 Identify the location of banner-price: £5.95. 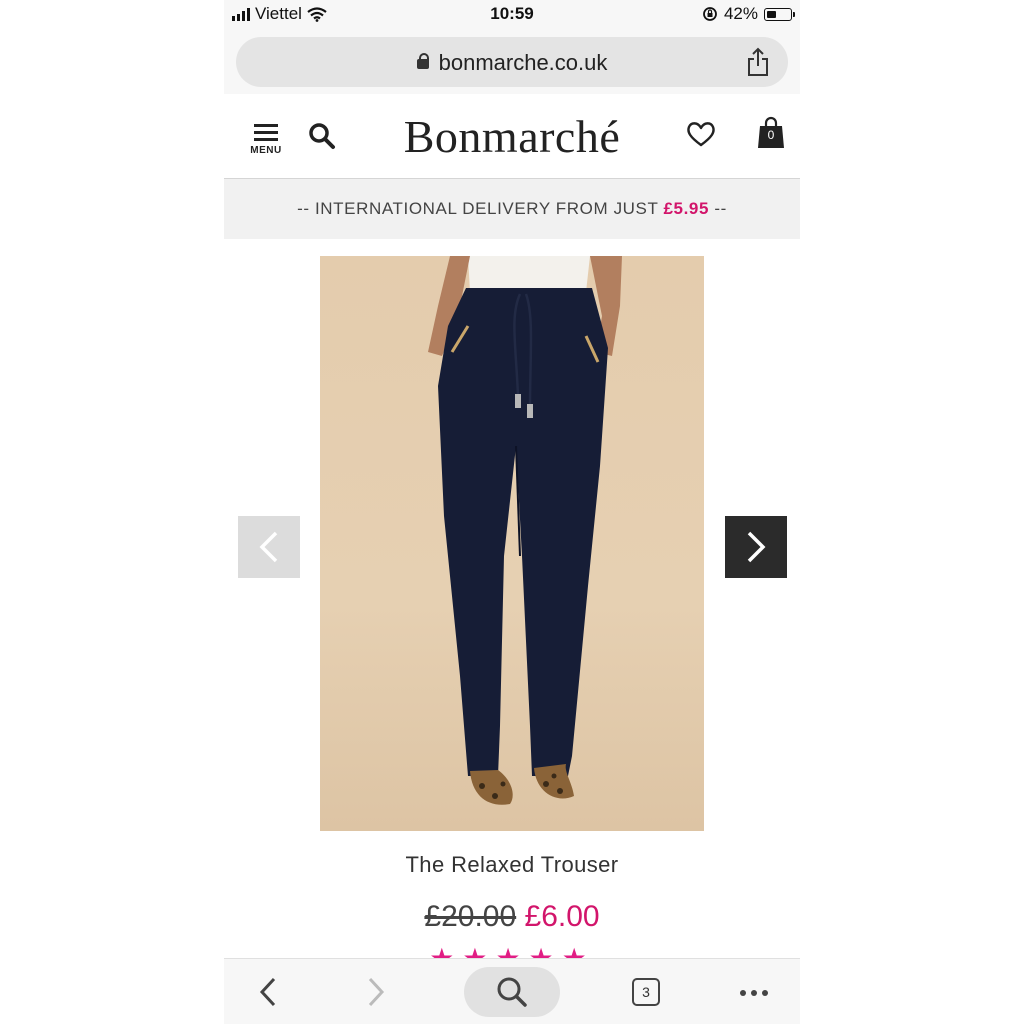
(686, 208).